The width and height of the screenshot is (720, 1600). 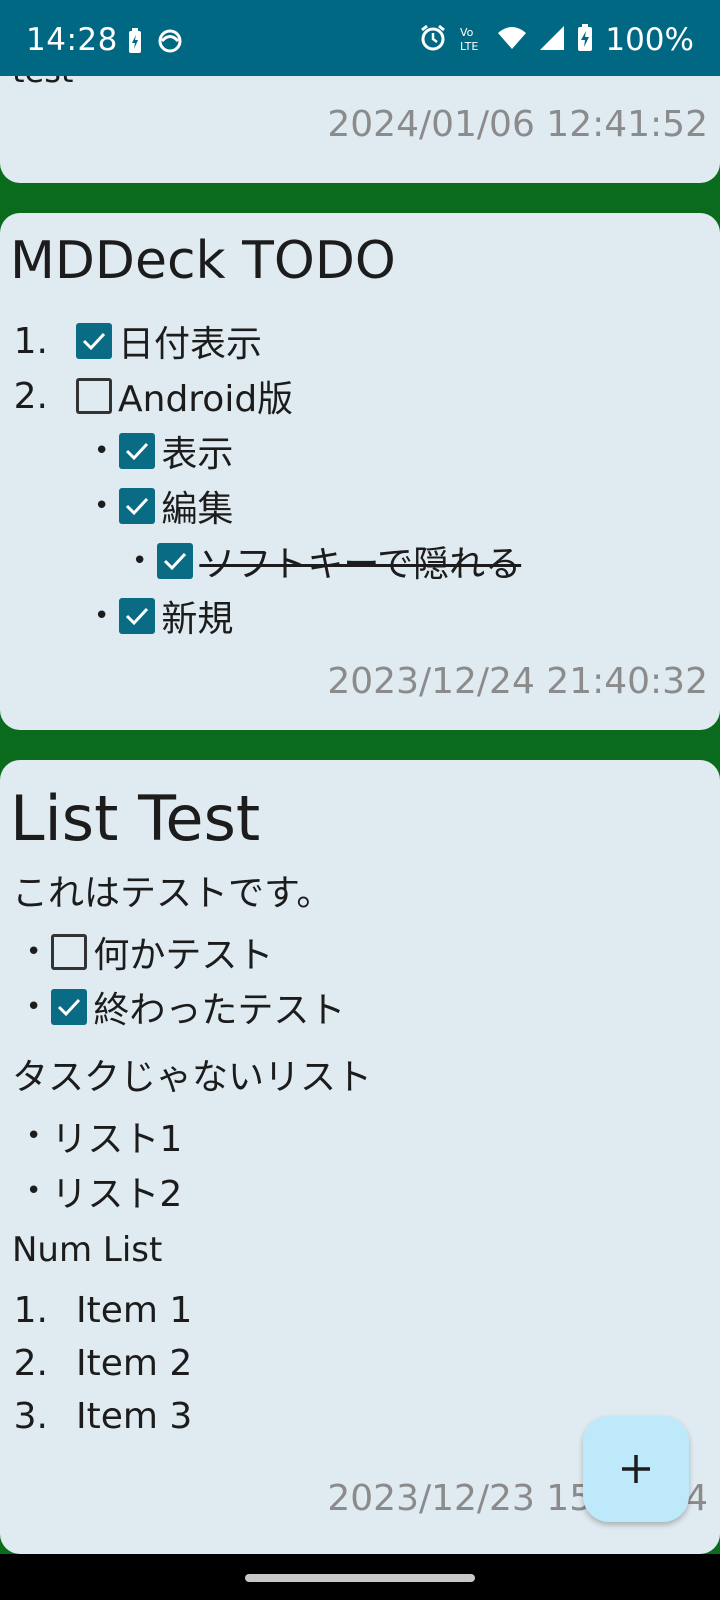 I want to click on list-marker: 3., so click(x=30, y=1416).